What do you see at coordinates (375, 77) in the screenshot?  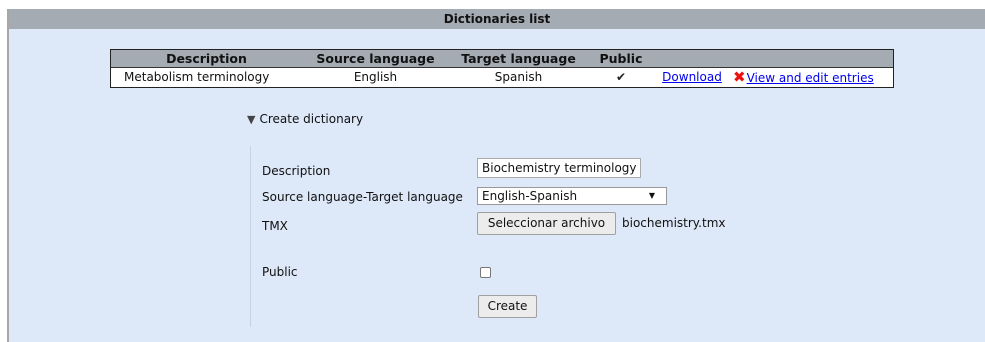 I see `row-source-language: English` at bounding box center [375, 77].